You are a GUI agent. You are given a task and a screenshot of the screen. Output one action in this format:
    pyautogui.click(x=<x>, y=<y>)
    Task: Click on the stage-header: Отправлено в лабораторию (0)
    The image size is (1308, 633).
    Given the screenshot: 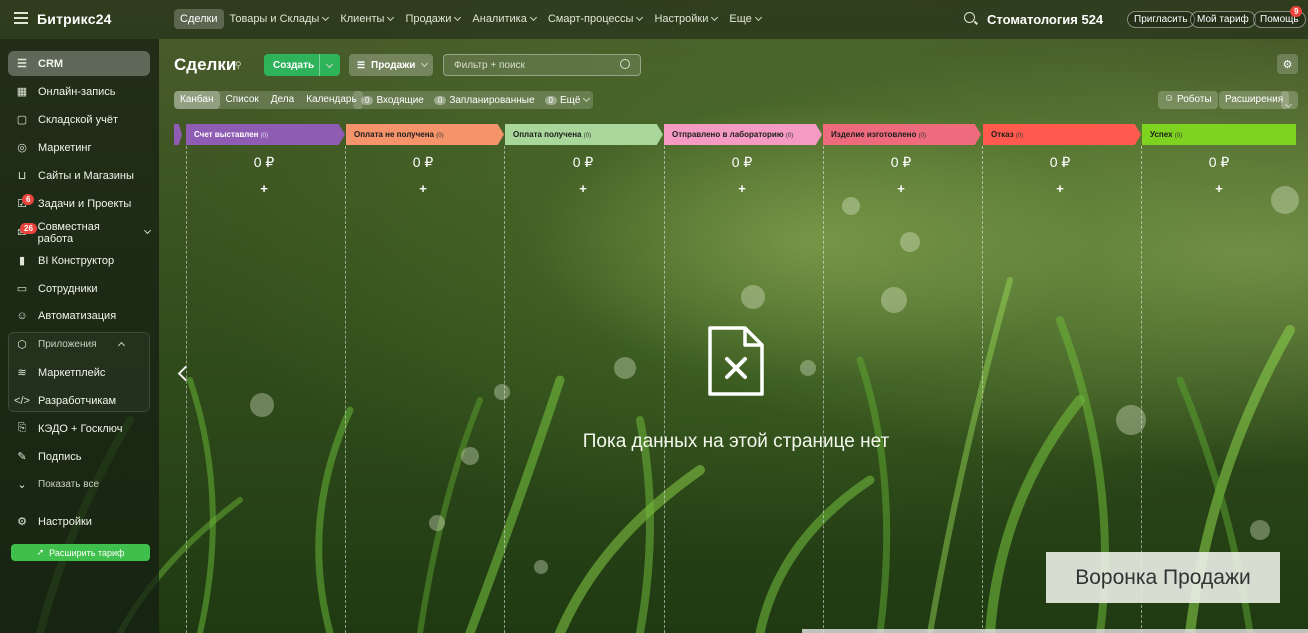 What is the action you would take?
    pyautogui.click(x=743, y=134)
    